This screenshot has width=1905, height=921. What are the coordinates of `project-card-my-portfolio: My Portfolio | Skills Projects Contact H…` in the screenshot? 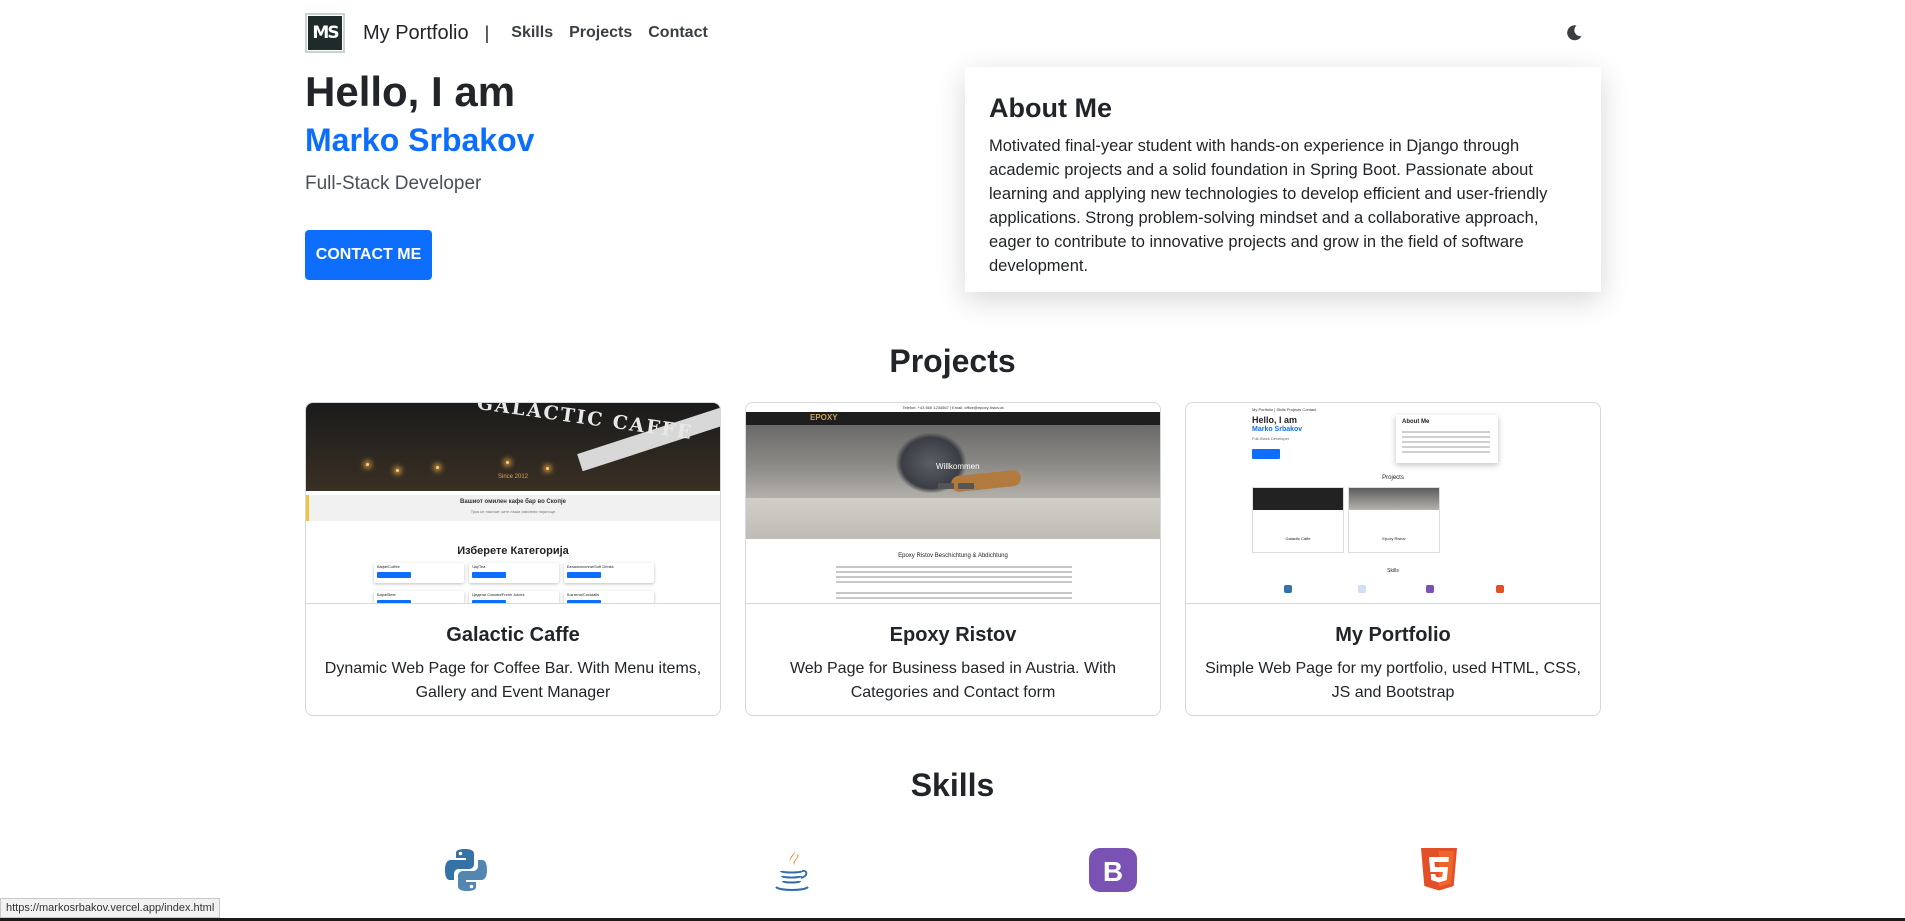 It's located at (1393, 559).